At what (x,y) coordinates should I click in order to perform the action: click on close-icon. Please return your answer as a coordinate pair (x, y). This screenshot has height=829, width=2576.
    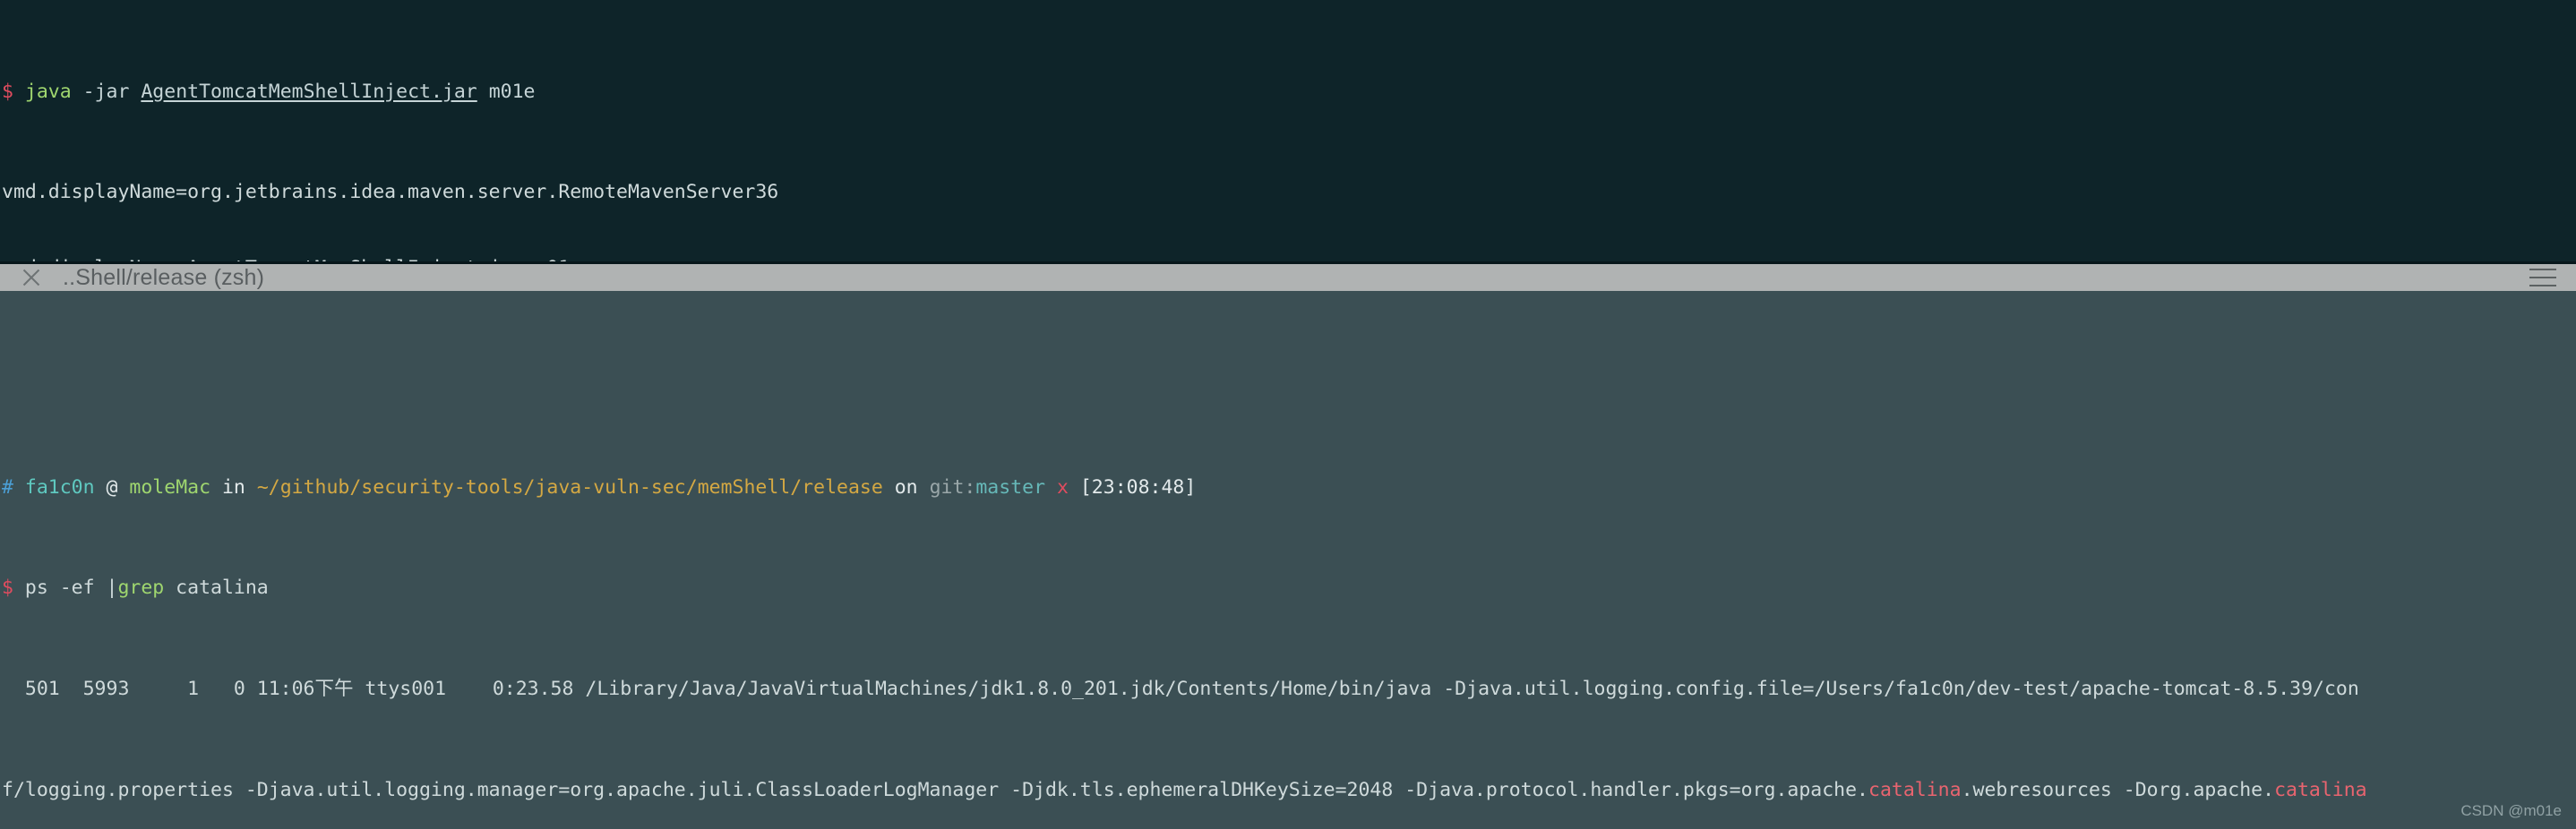
    Looking at the image, I should click on (31, 277).